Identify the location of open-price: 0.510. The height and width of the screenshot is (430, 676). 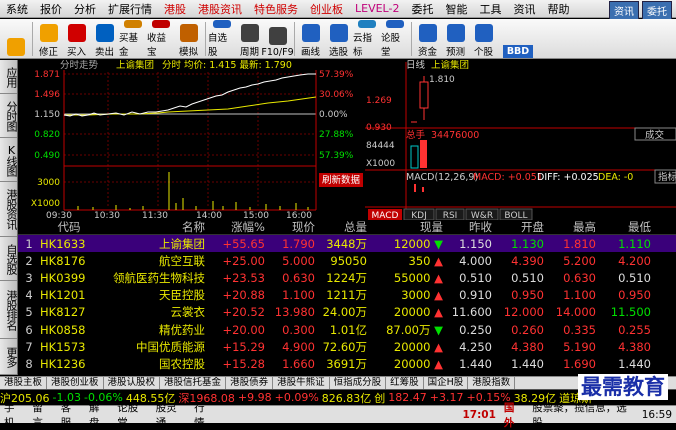
(527, 277).